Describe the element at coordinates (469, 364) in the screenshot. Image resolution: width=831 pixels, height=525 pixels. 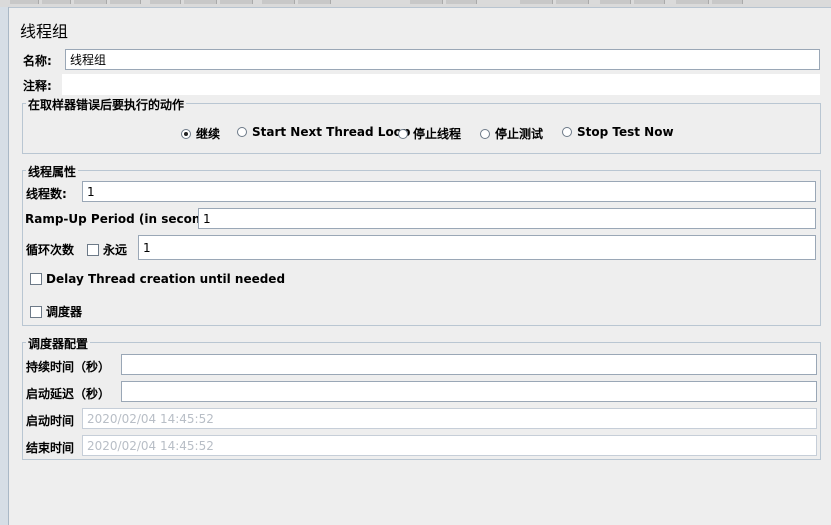
I see `duration-input` at that location.